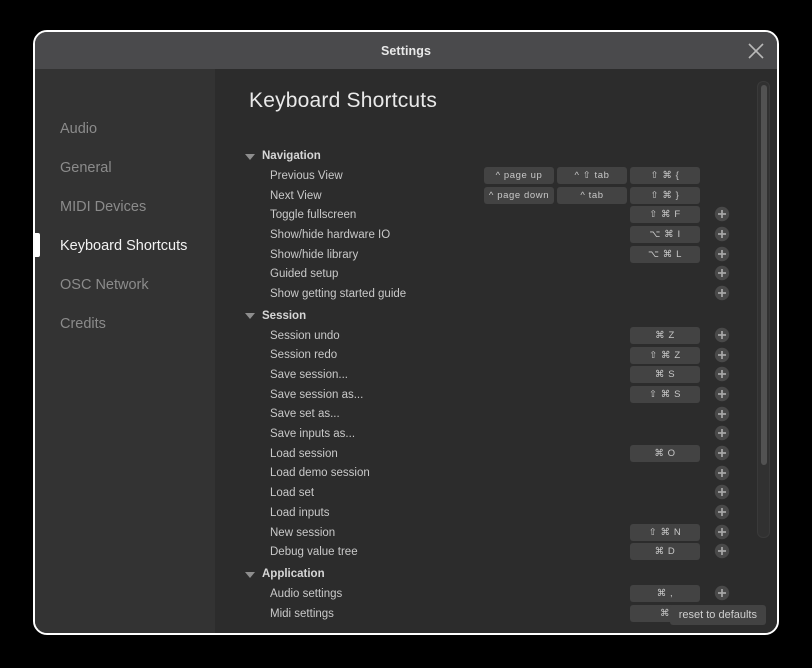 Image resolution: width=812 pixels, height=668 pixels. What do you see at coordinates (496, 356) in the screenshot?
I see `shortcut-row: Session redo ⇧ ⌘ Z` at bounding box center [496, 356].